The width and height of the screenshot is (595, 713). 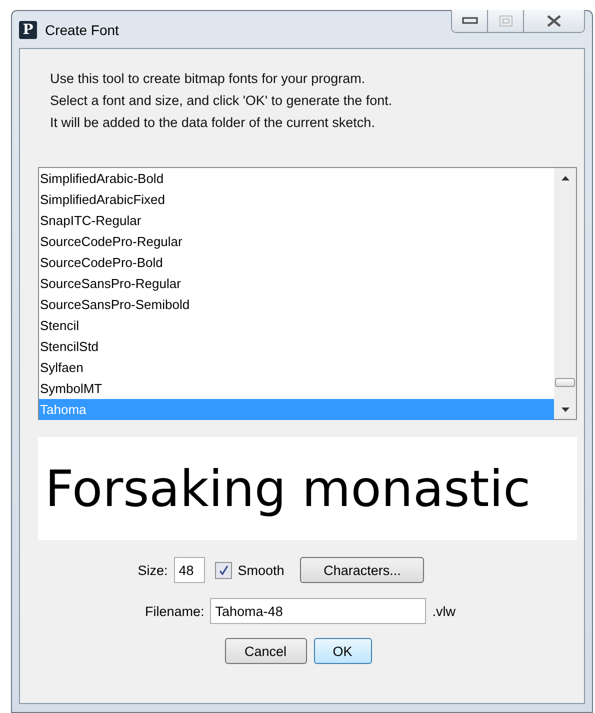 What do you see at coordinates (189, 570) in the screenshot?
I see `size-field: 48` at bounding box center [189, 570].